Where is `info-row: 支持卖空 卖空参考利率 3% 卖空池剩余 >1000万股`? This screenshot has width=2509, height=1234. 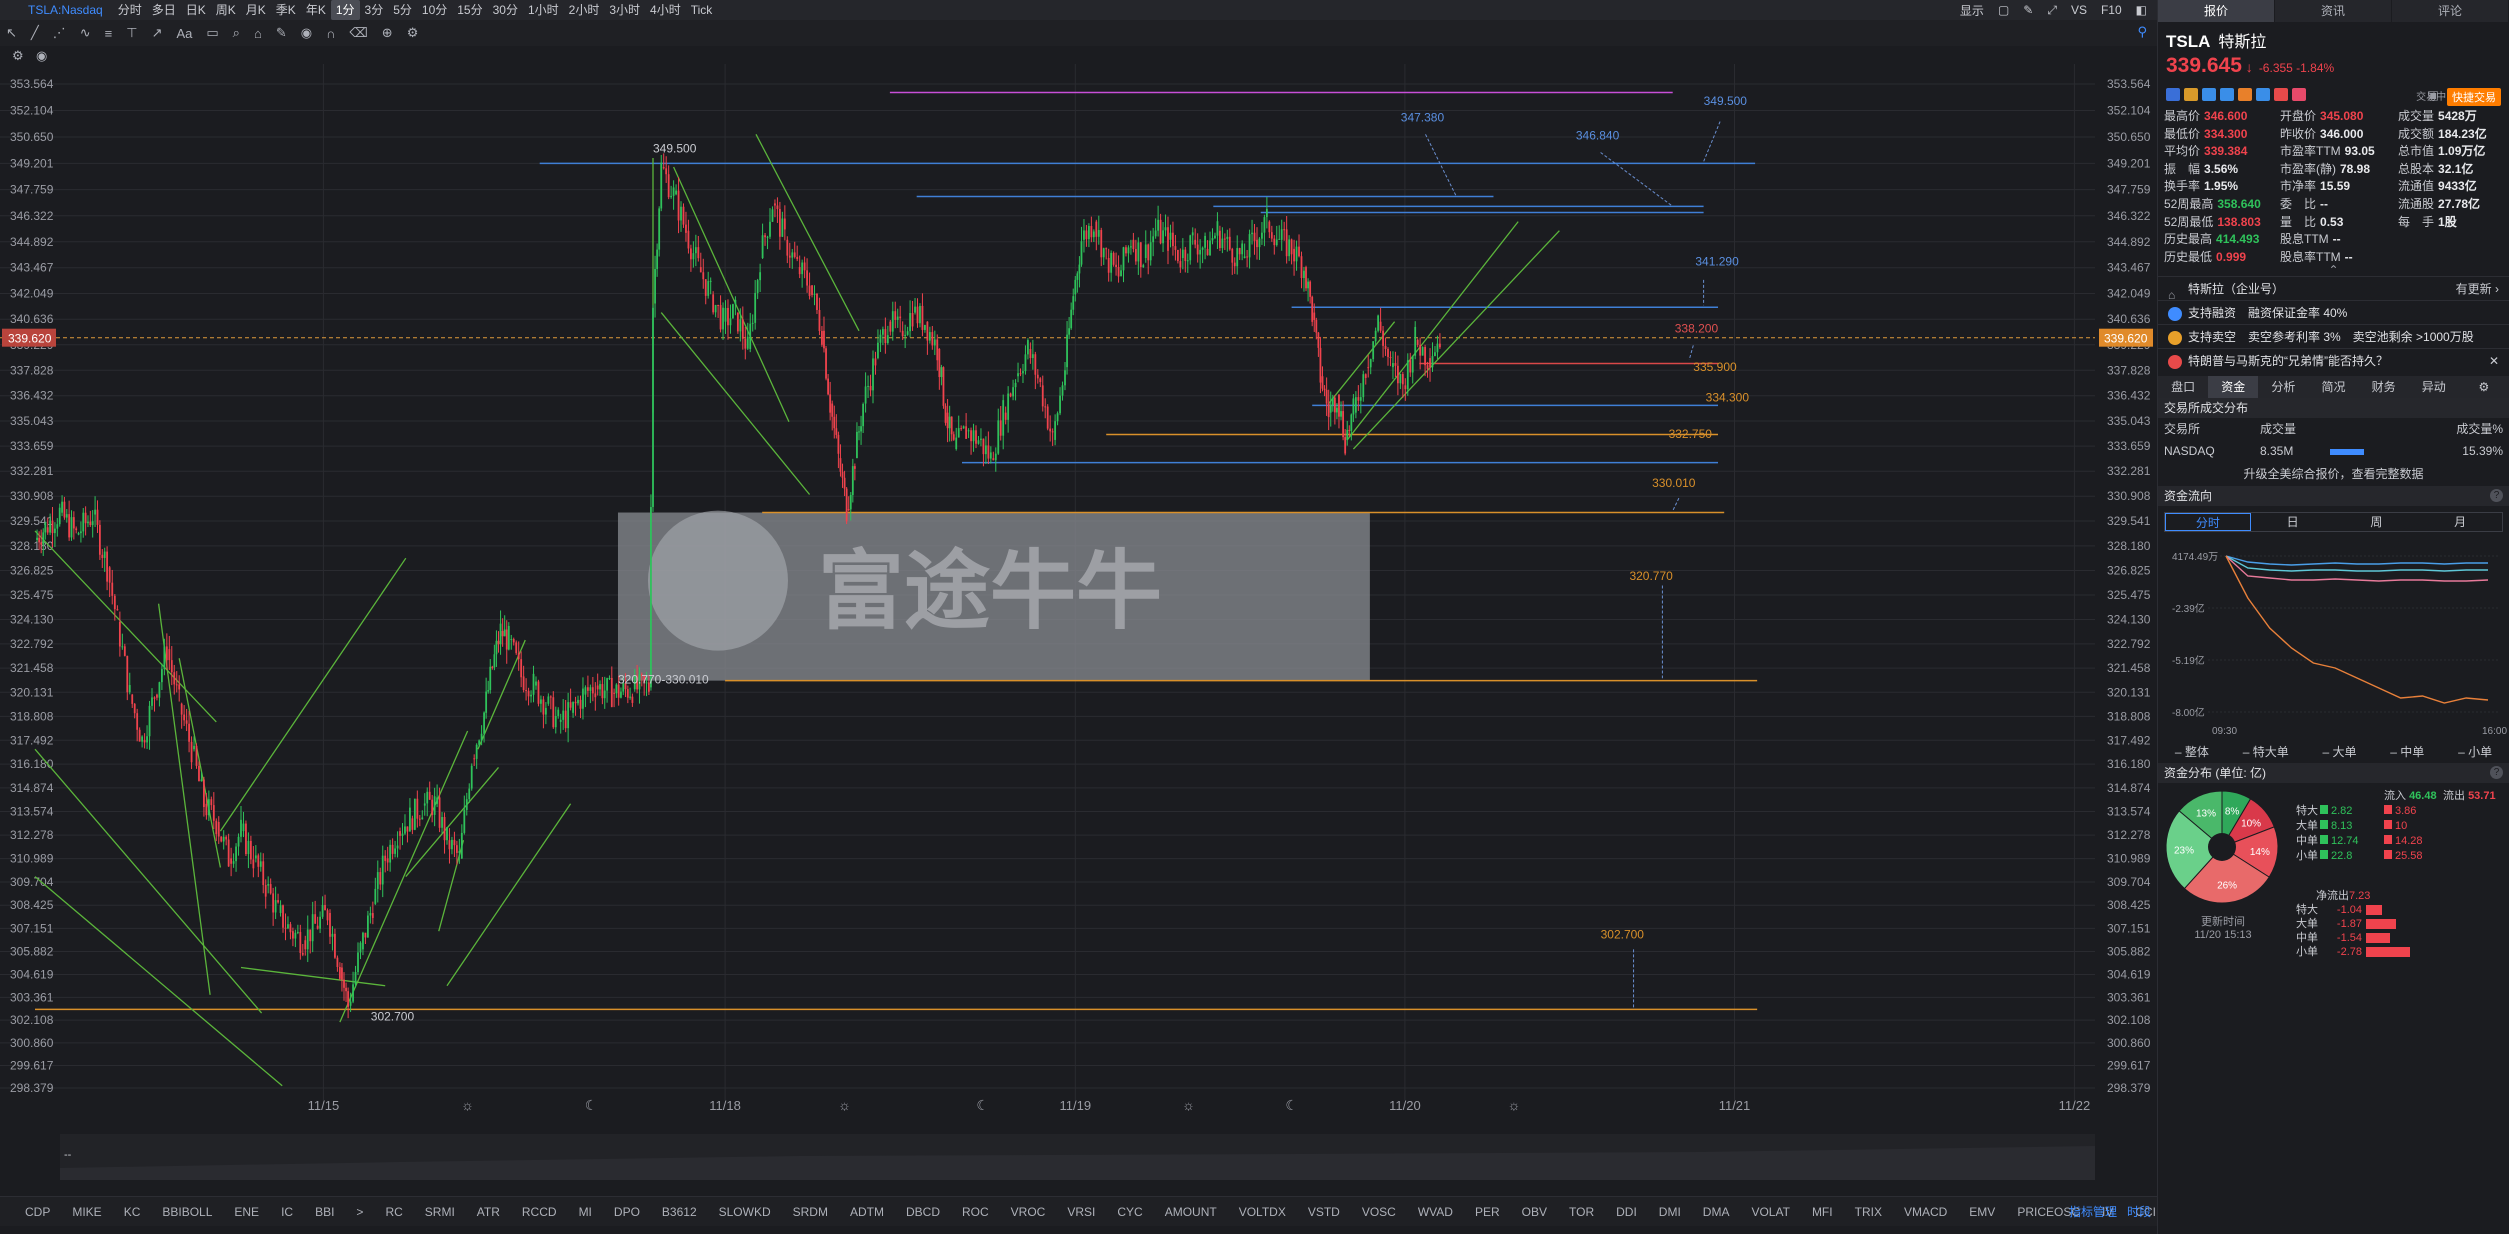 info-row: 支持卖空 卖空参考利率 3% 卖空池剩余 >1000万股 is located at coordinates (2333, 336).